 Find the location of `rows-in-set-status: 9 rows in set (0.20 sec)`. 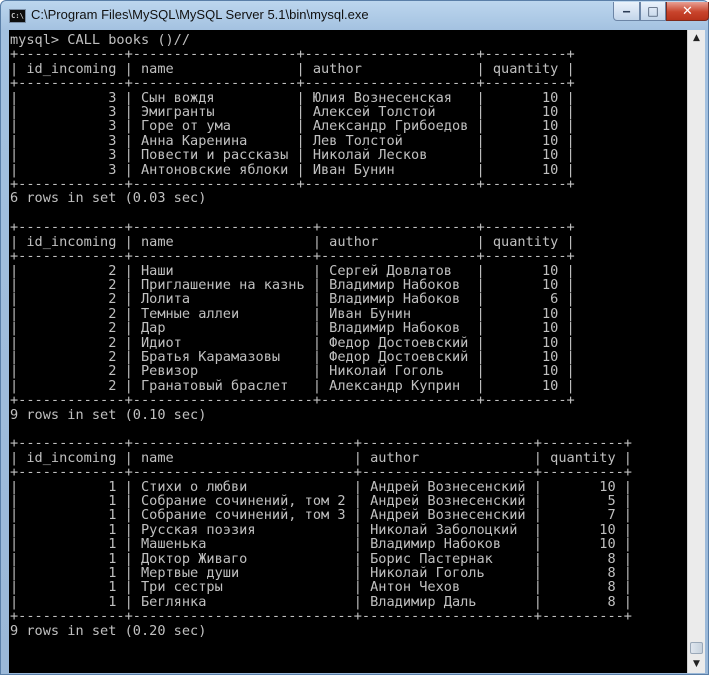

rows-in-set-status: 9 rows in set (0.20 sec) is located at coordinates (108, 630).